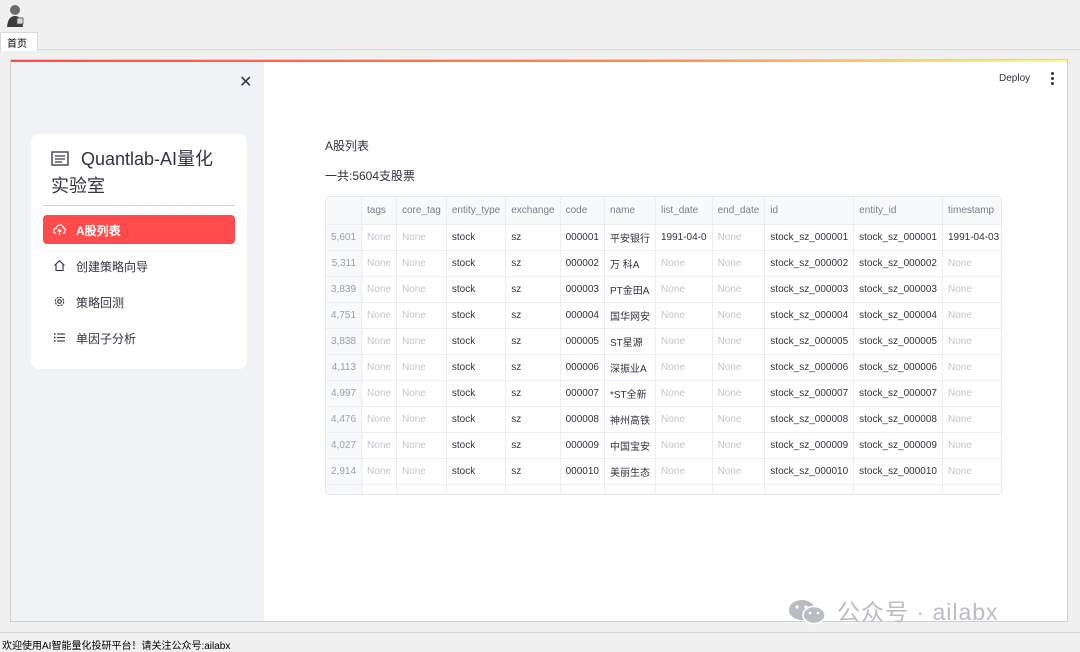  Describe the element at coordinates (582, 211) in the screenshot. I see `column-header: code` at that location.